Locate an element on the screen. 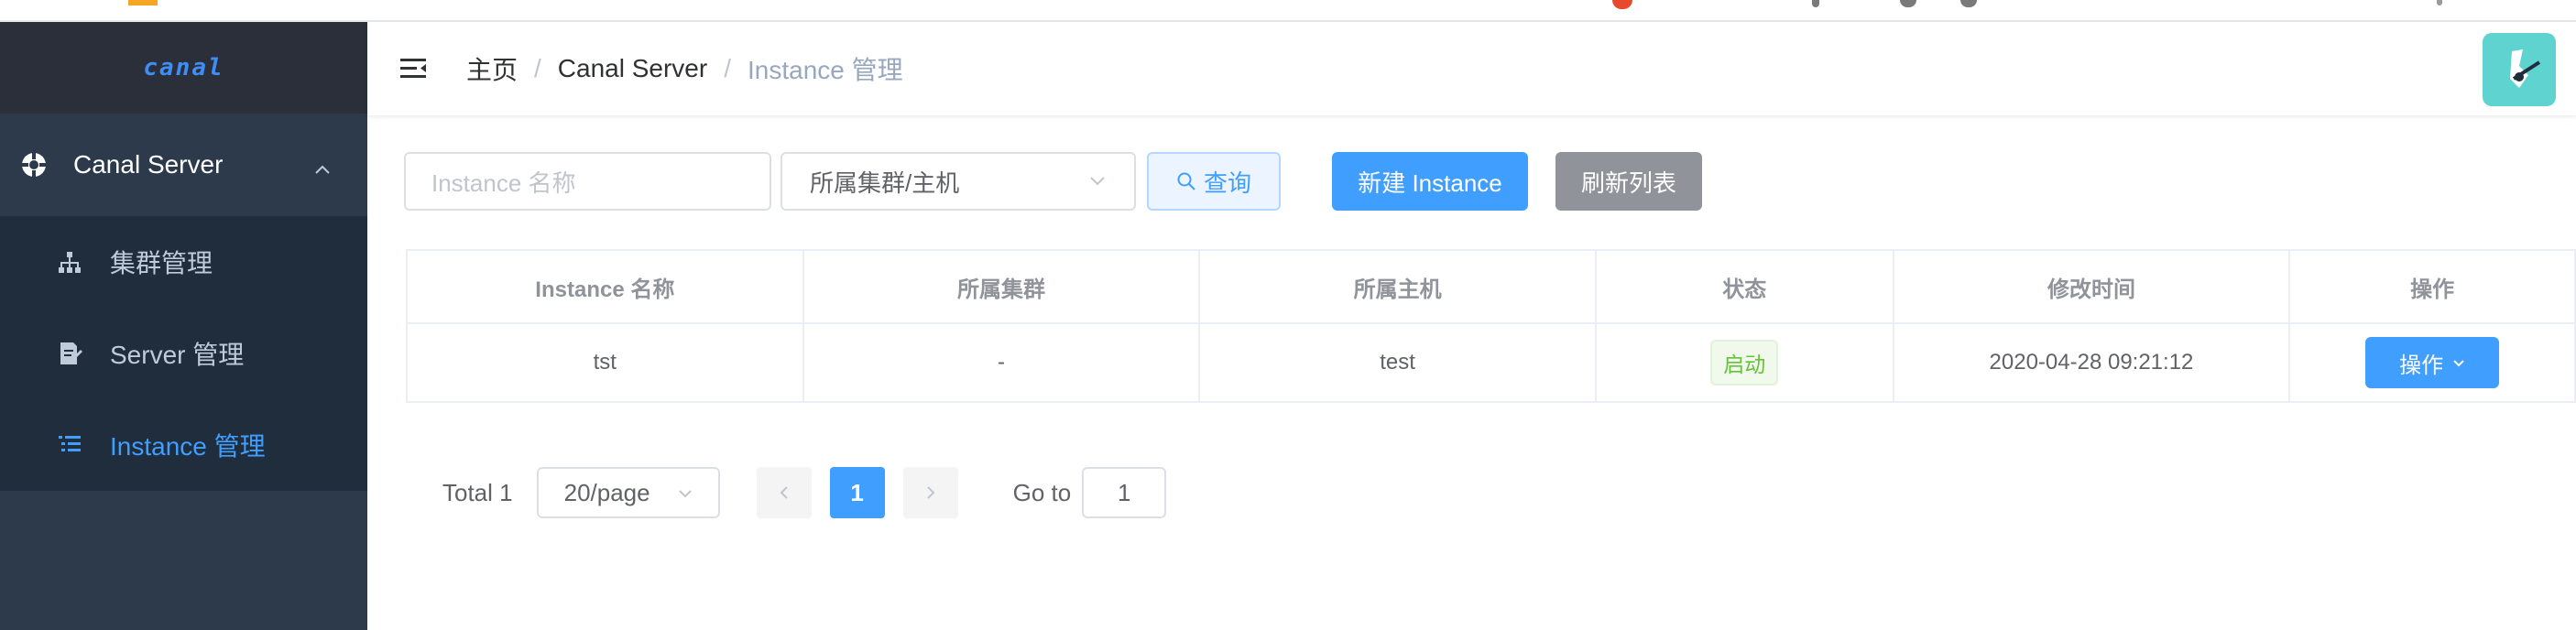  sidebar-item-server: Server 管理 is located at coordinates (184, 353).